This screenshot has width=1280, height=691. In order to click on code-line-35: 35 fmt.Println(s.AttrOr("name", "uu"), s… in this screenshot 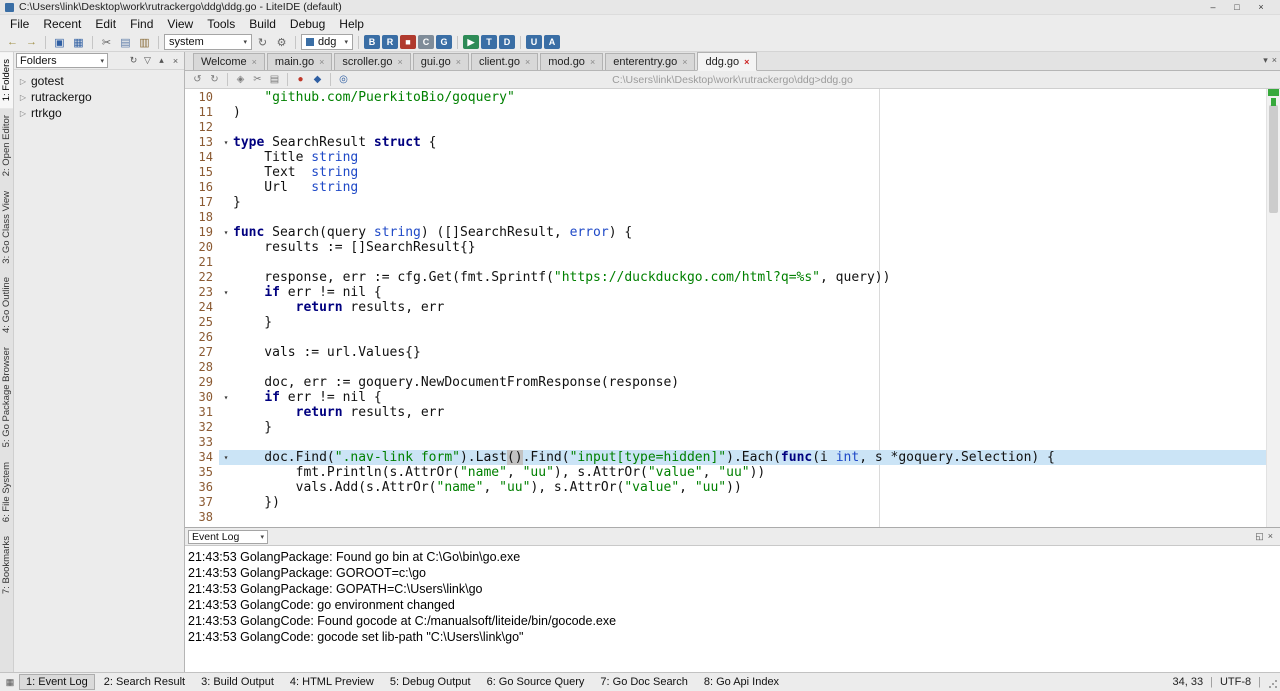, I will do `click(725, 472)`.